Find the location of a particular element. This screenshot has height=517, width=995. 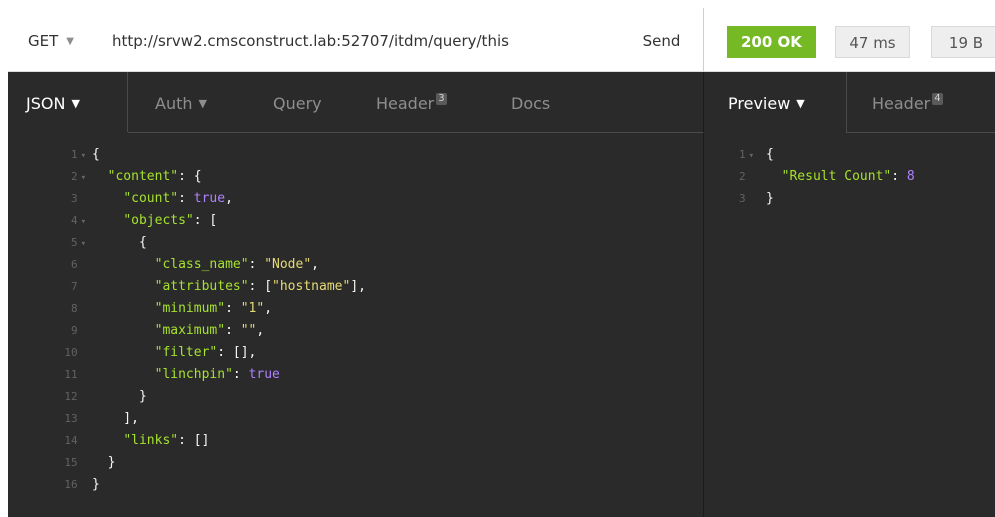

code-line: "class_name": "Node", is located at coordinates (205, 265).